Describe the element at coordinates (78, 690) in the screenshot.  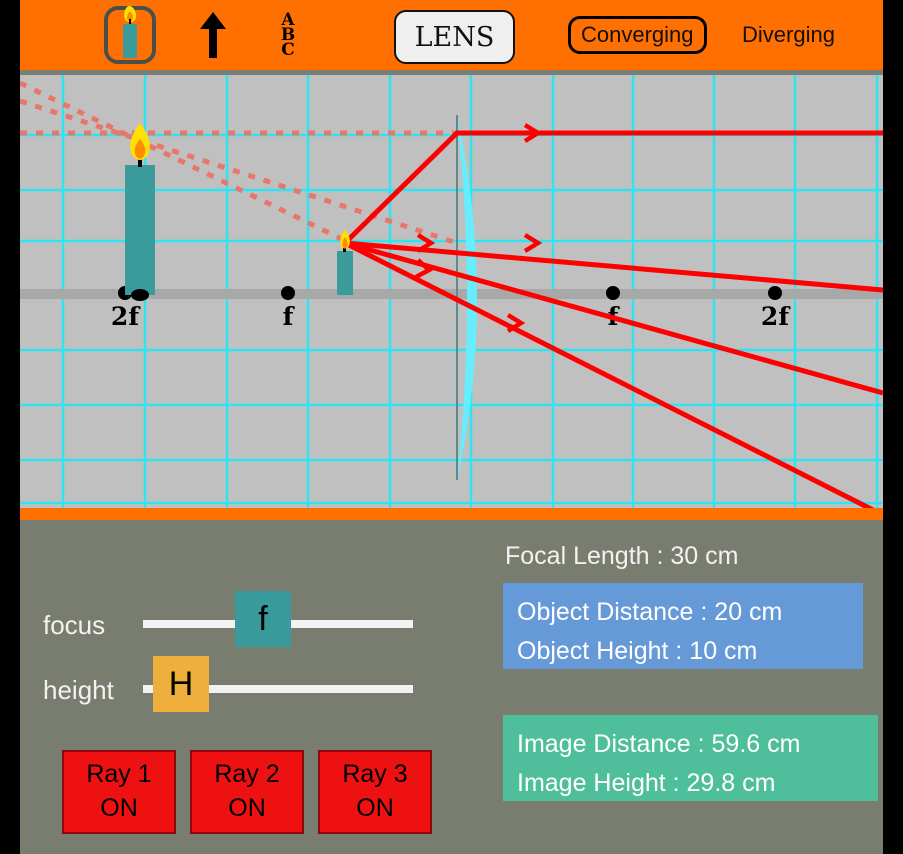
I see `height-slider-label: height` at that location.